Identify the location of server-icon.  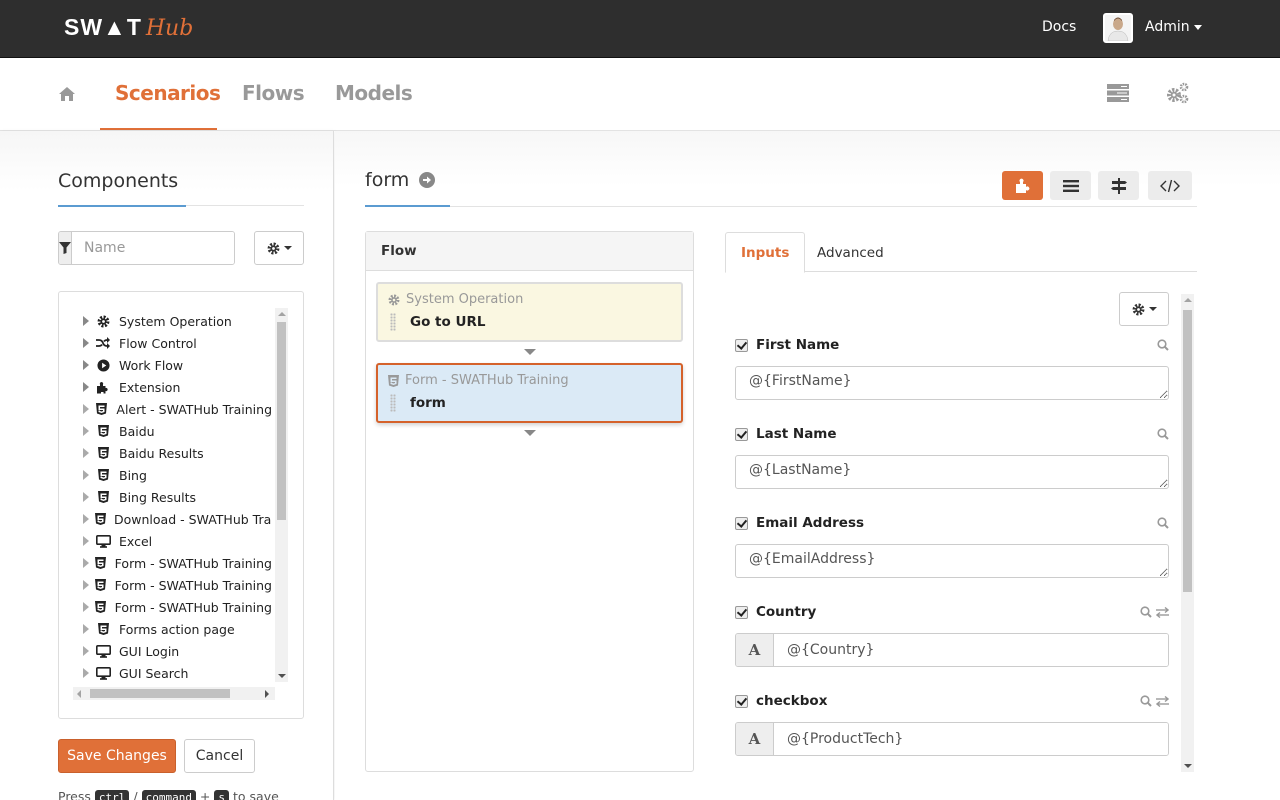
(1118, 93).